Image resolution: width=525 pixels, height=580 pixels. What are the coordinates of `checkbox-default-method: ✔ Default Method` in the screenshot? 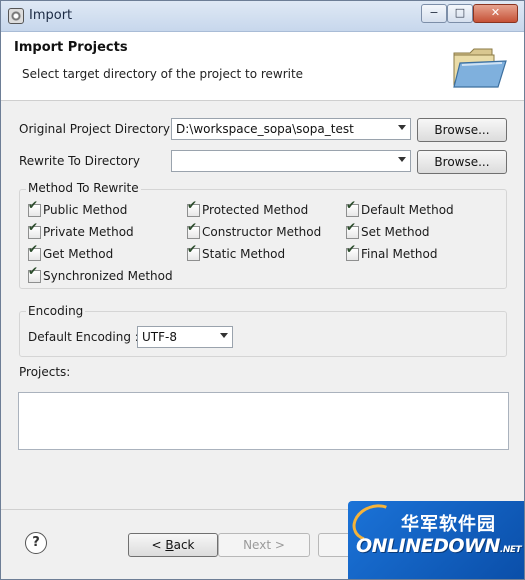 It's located at (421, 209).